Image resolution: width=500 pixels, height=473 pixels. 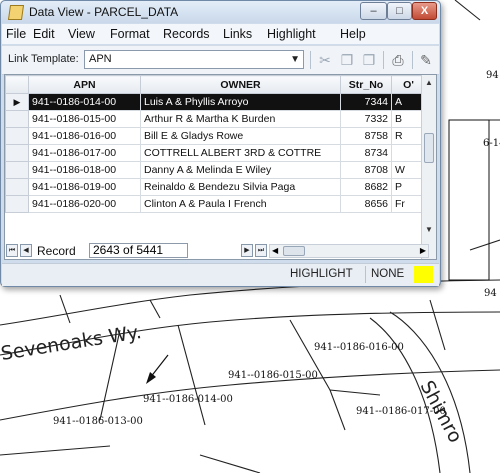 I want to click on column-header-owner: OWNER, so click(x=240, y=84).